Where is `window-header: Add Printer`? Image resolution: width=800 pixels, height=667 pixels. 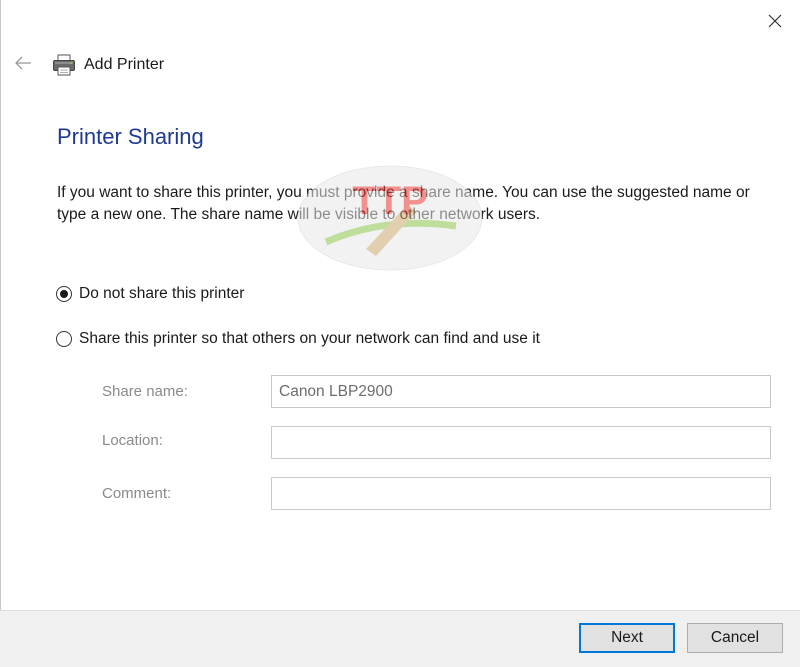
window-header: Add Printer is located at coordinates (87, 65).